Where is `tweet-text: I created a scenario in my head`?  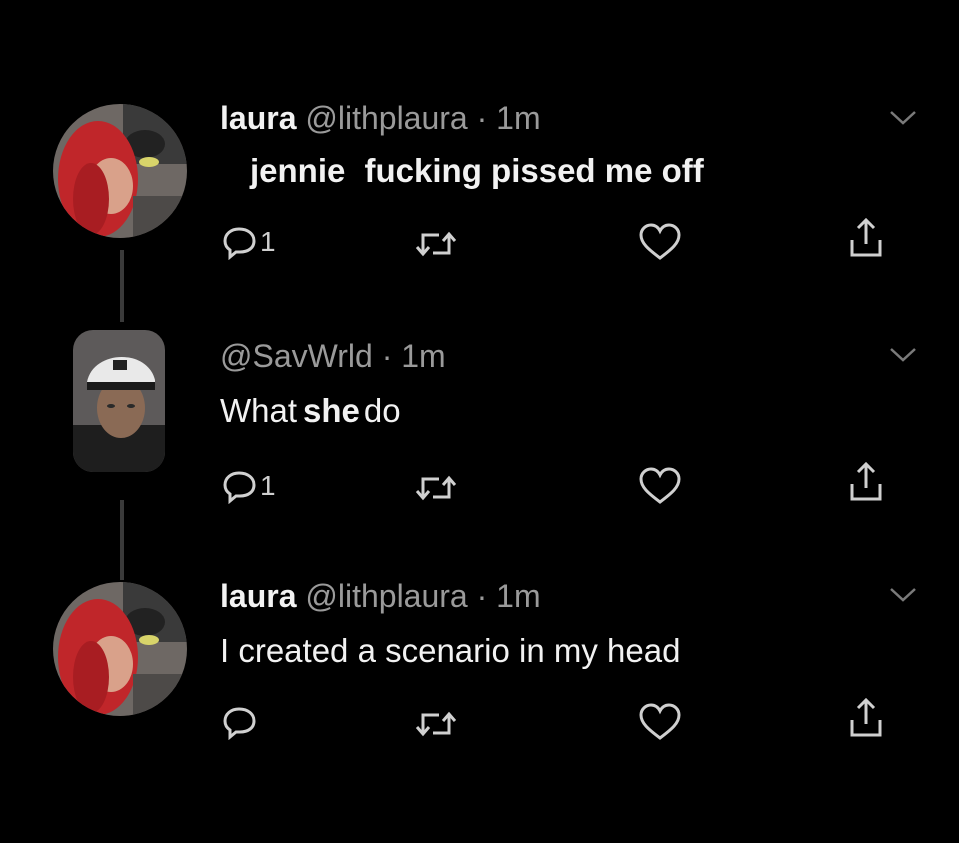
tweet-text: I created a scenario in my head is located at coordinates (450, 651).